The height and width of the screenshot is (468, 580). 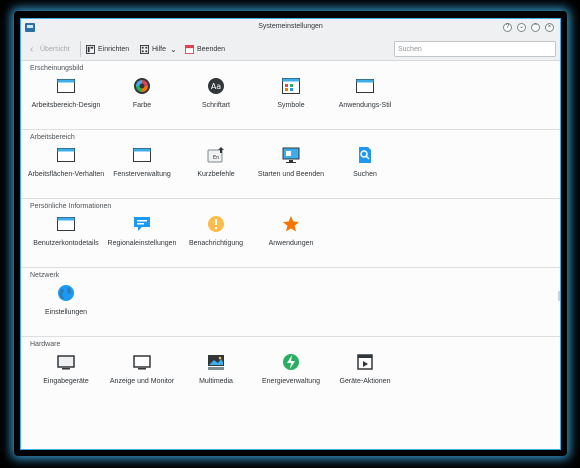 I want to click on item-label: Anwendungs-Stil, so click(x=365, y=105).